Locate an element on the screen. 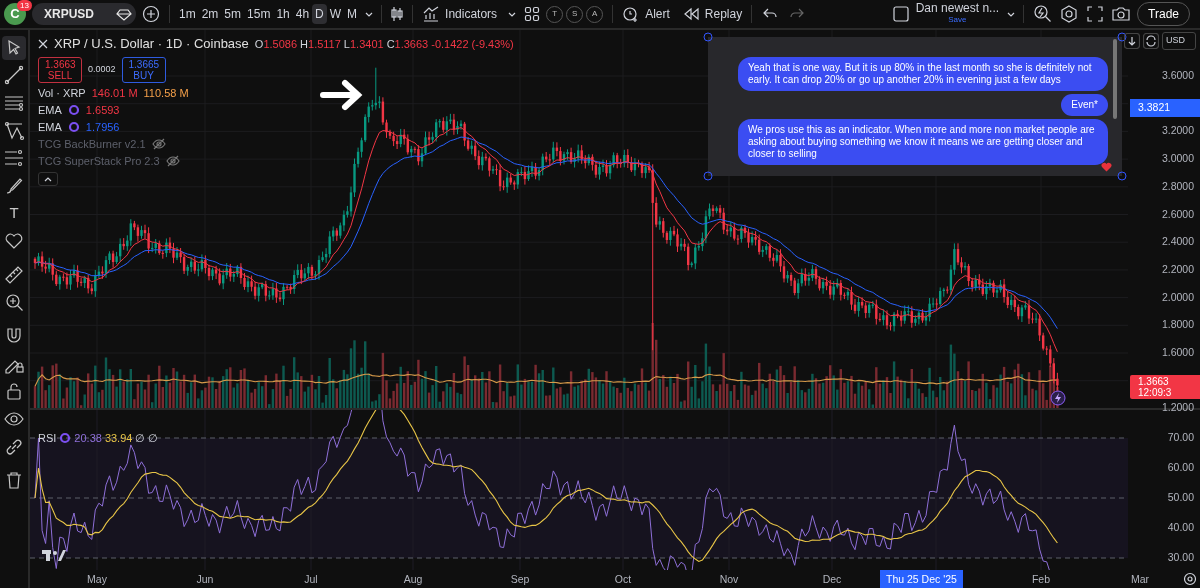 The image size is (1200, 588). study-value: 110.58 M is located at coordinates (166, 93).